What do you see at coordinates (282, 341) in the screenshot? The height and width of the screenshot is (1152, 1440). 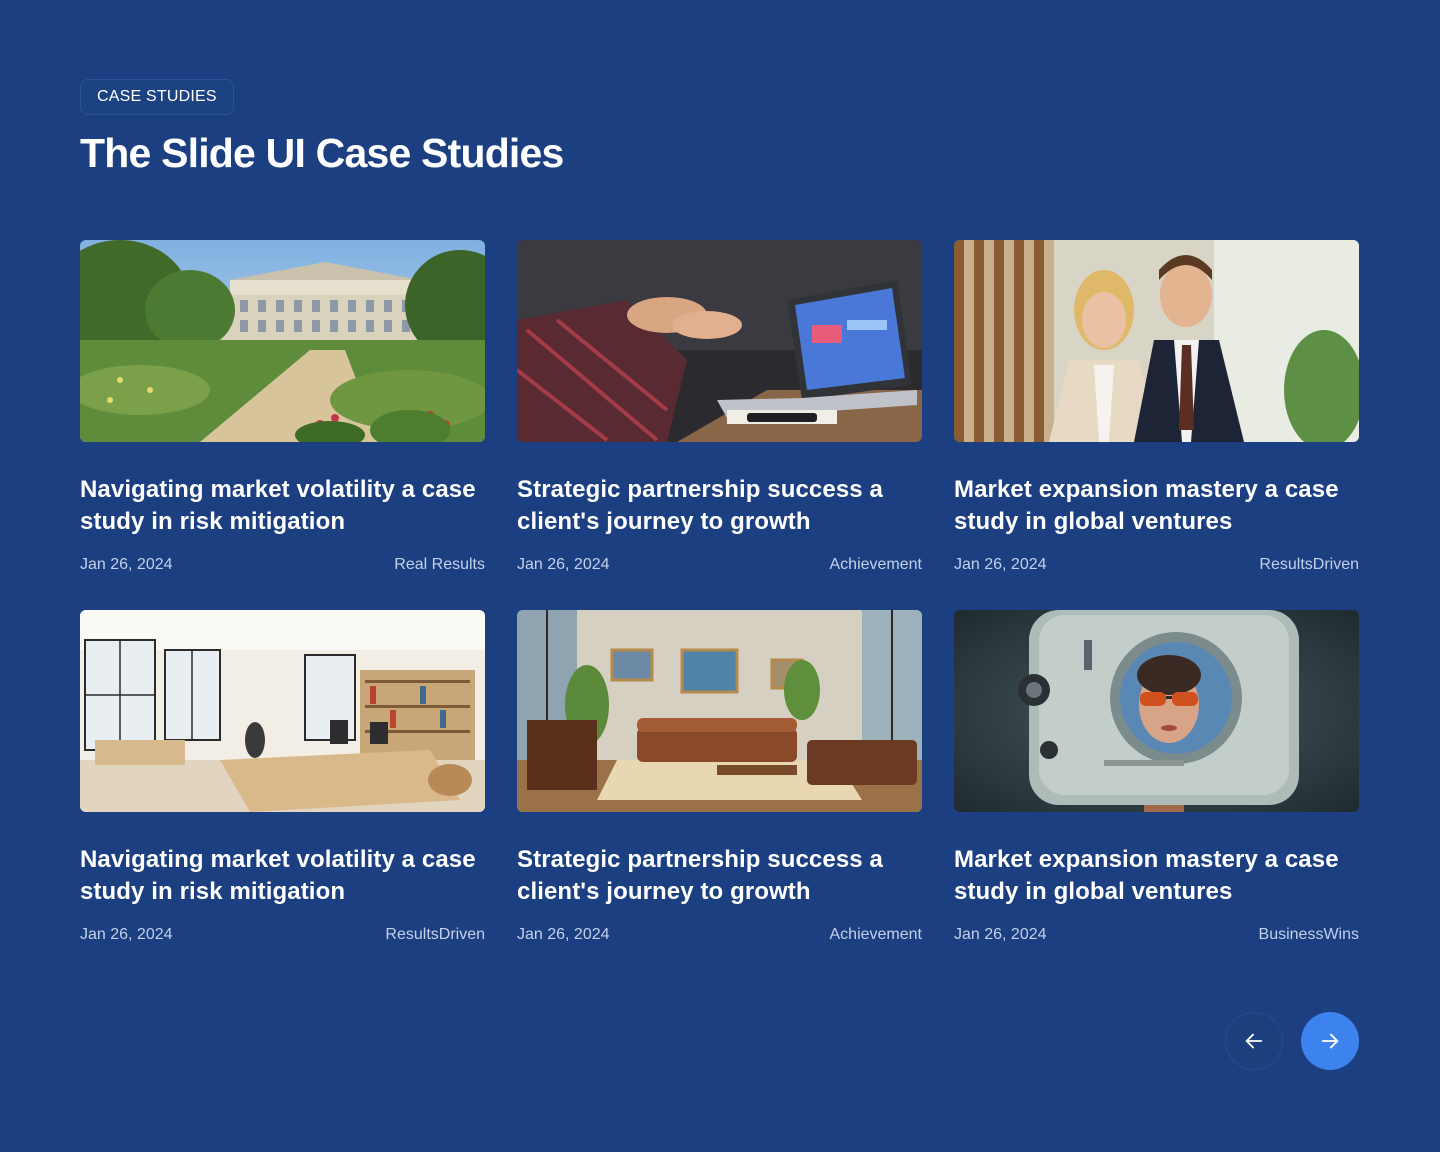 I see `garden-mansion-image` at bounding box center [282, 341].